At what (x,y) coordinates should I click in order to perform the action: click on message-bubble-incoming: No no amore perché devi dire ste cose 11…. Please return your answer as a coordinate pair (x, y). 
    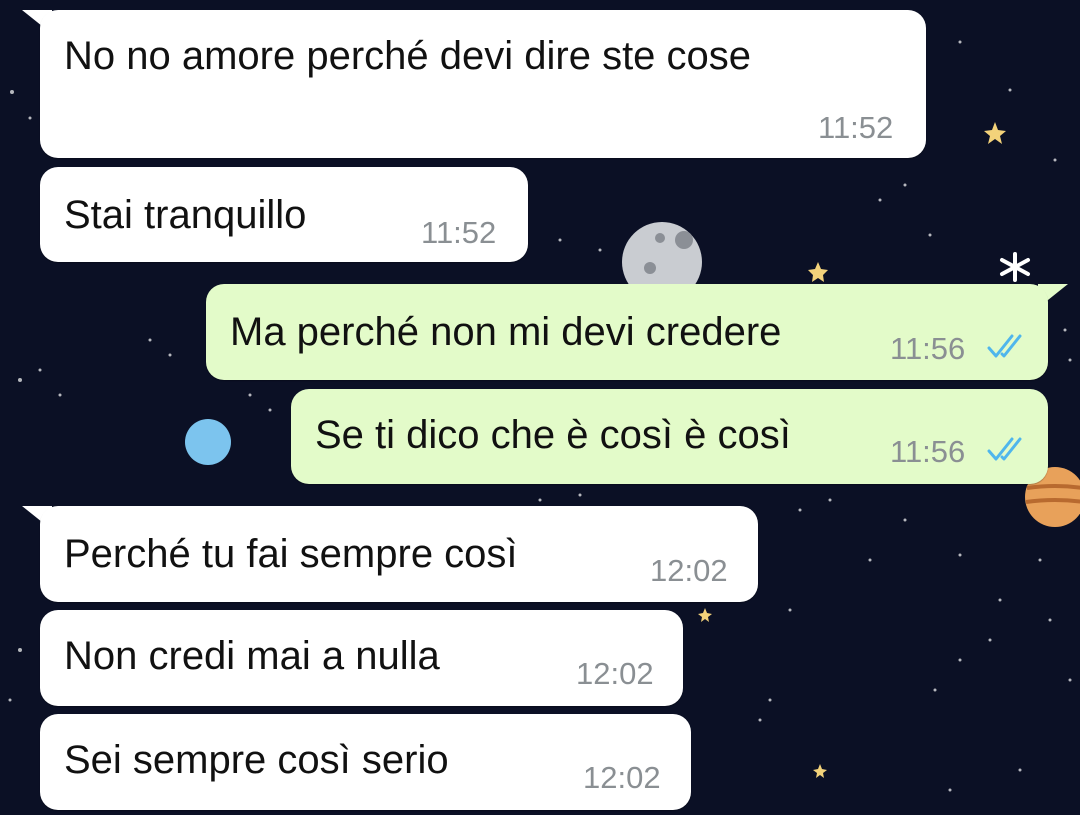
    Looking at the image, I should click on (483, 84).